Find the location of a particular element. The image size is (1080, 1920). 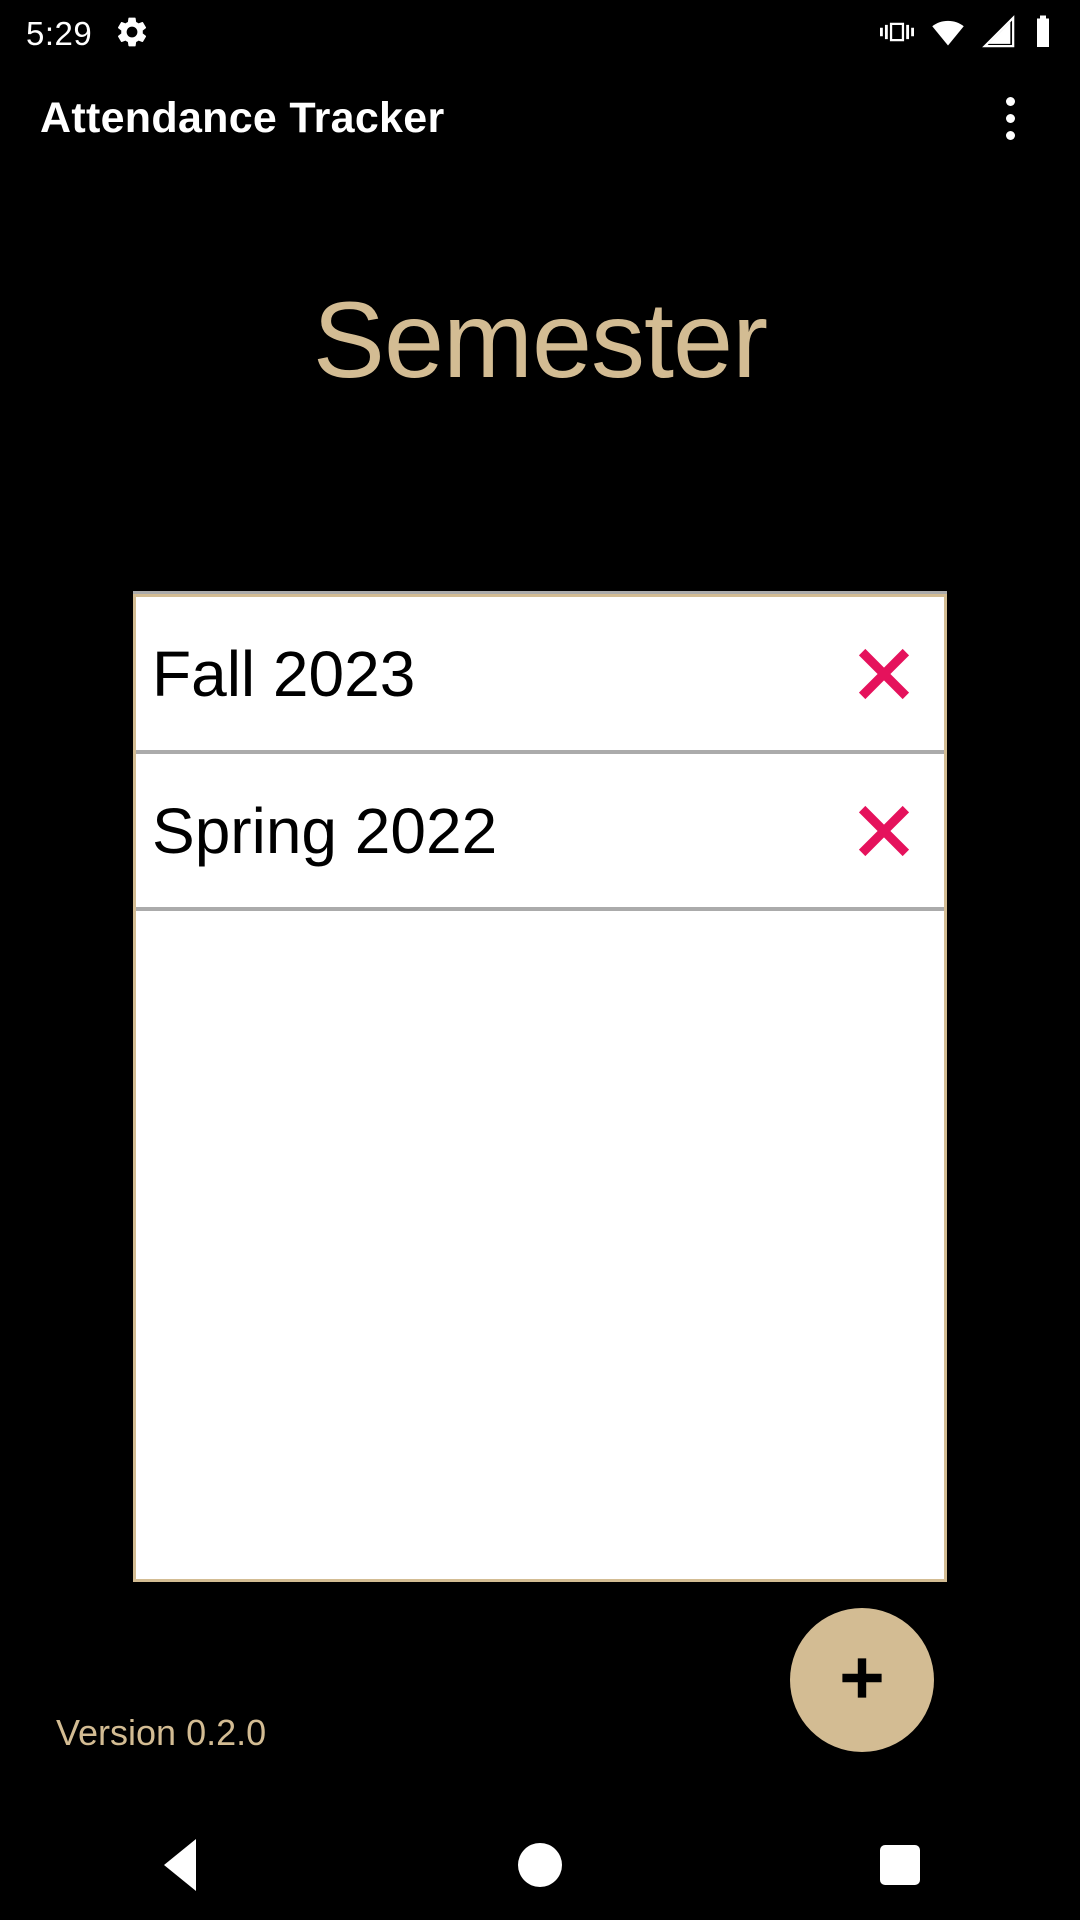

back-triangle-icon is located at coordinates (180, 1865).